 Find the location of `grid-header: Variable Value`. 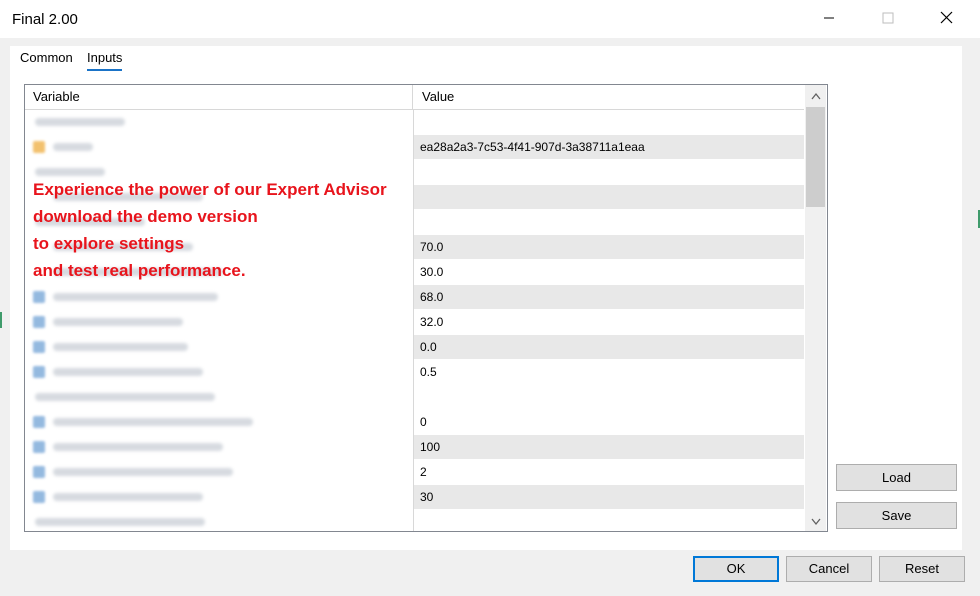

grid-header: Variable Value is located at coordinates (414, 97).